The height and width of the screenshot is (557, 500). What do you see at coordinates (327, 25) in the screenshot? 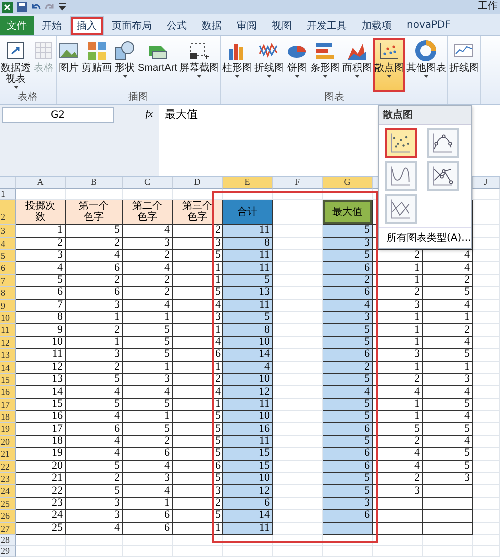
I see `ribbon-tab: 开发工具` at bounding box center [327, 25].